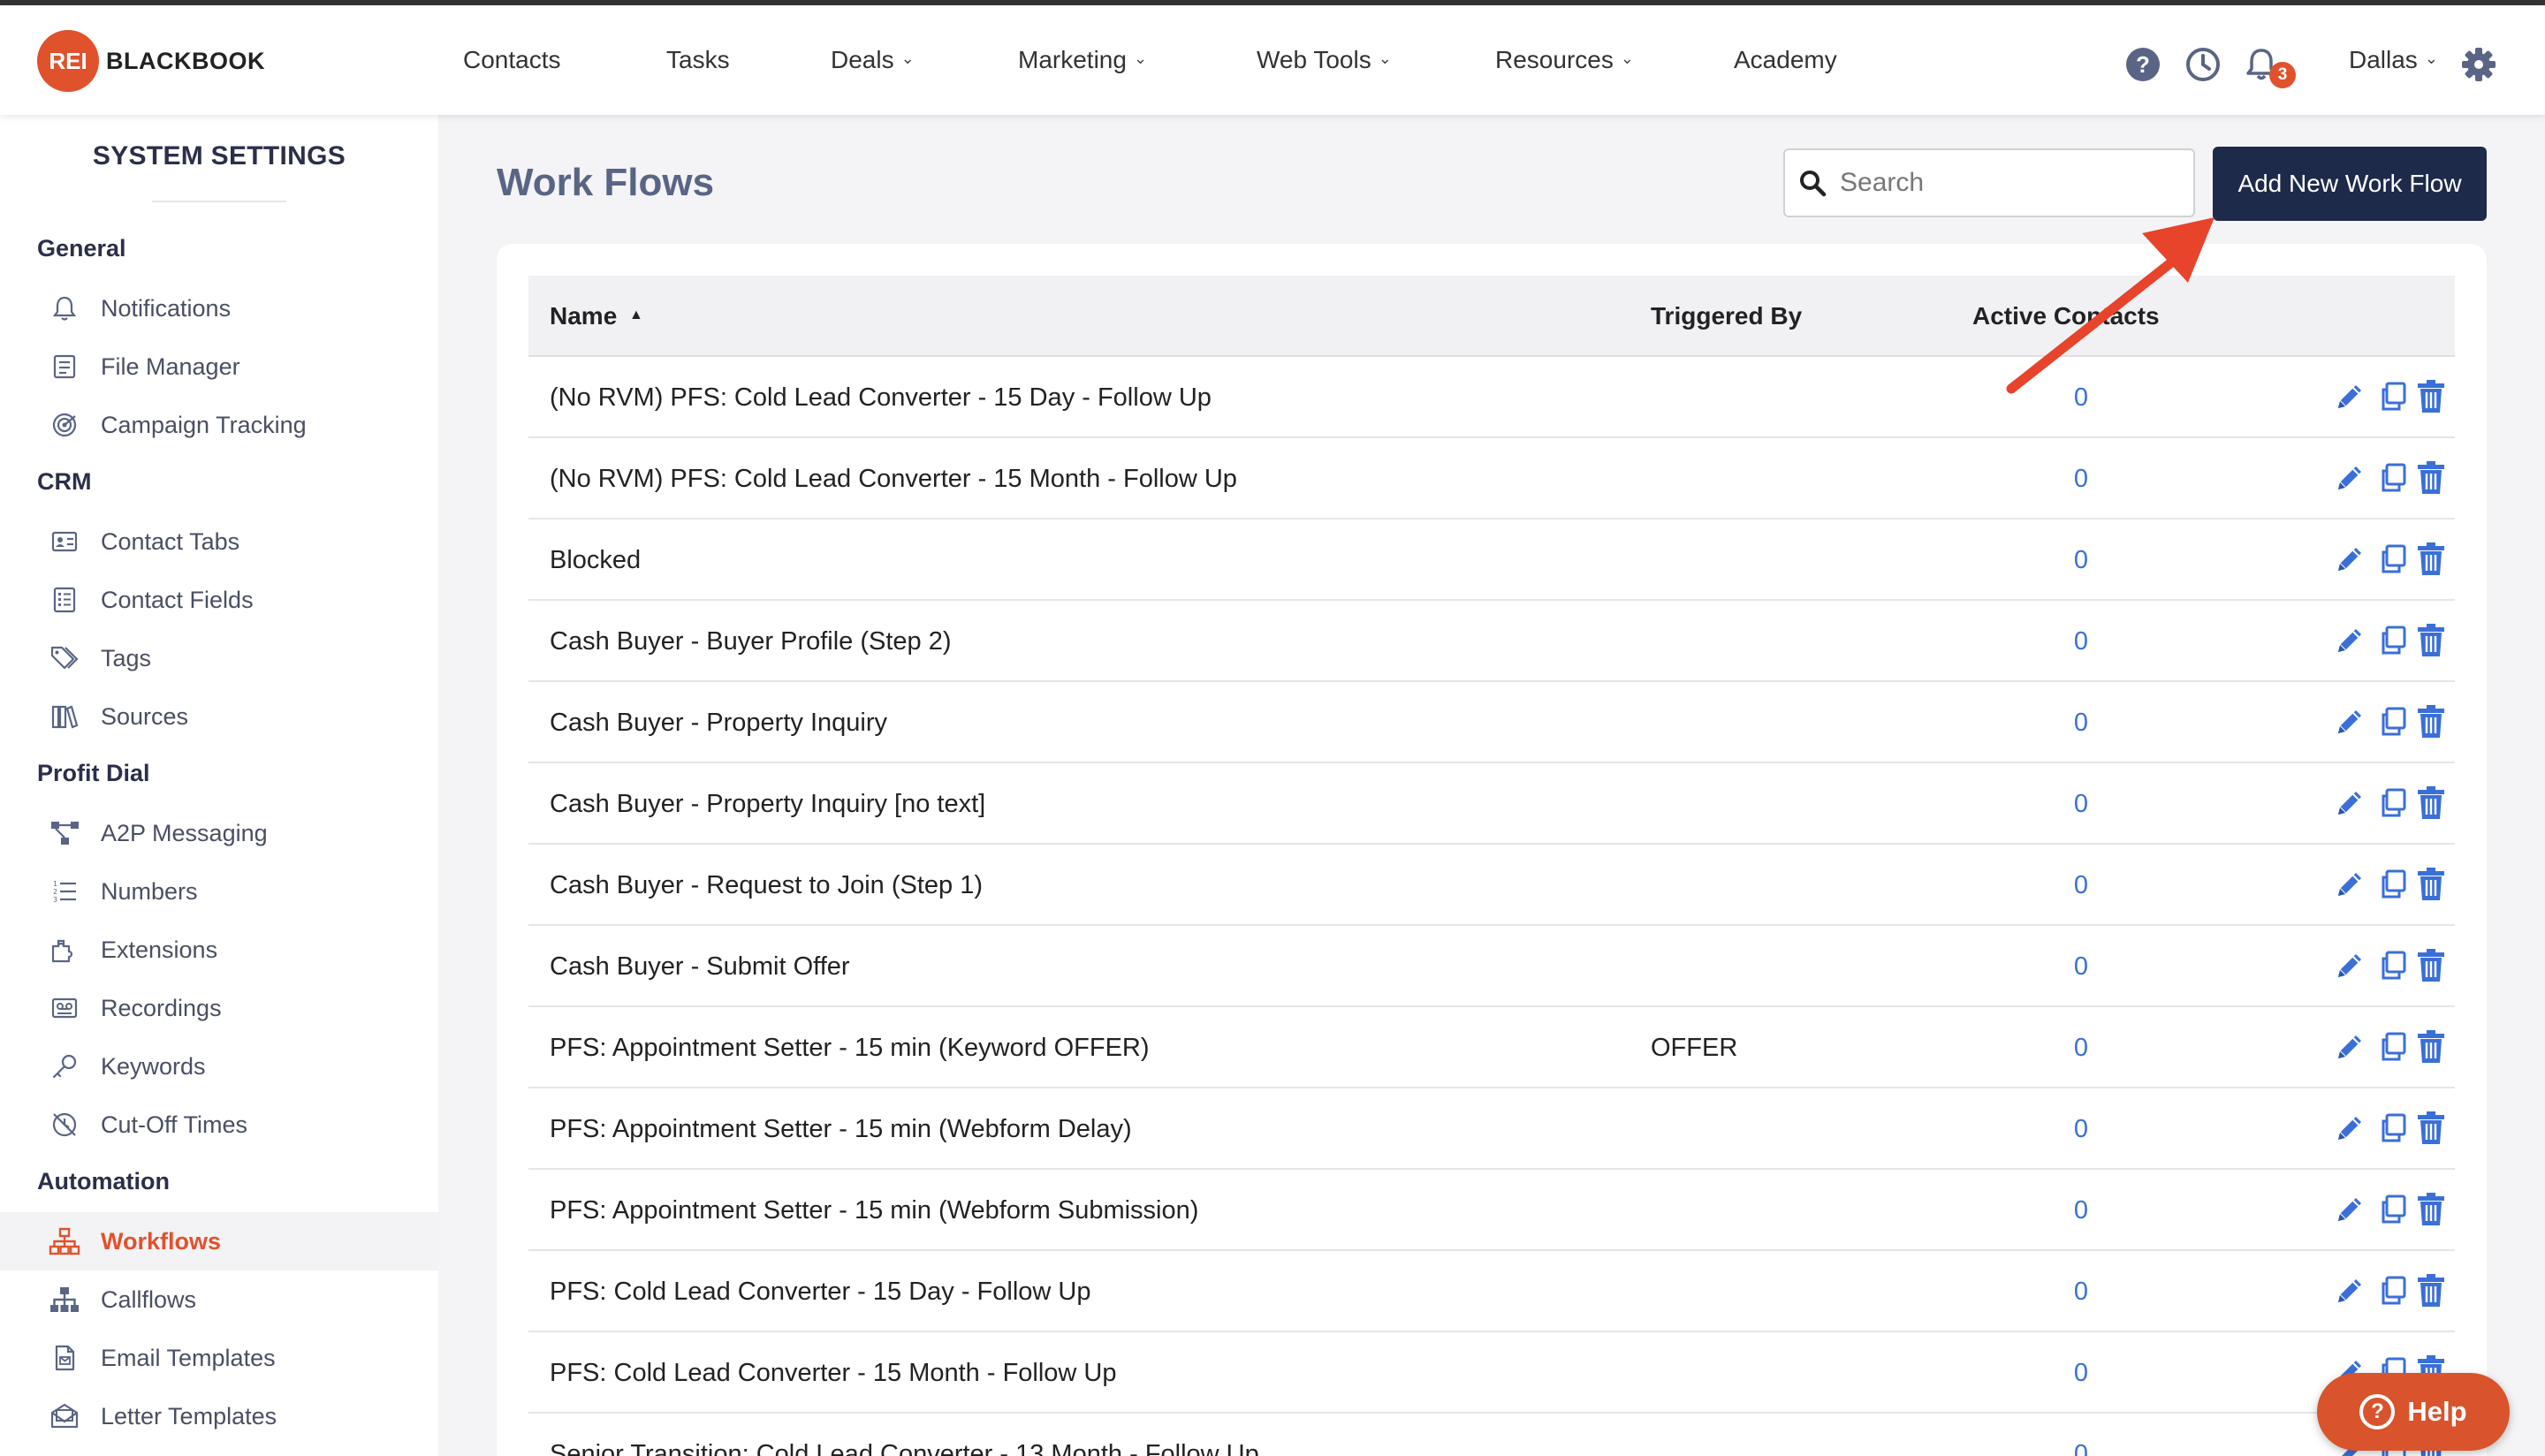  What do you see at coordinates (2008, 183) in the screenshot?
I see `search-input` at bounding box center [2008, 183].